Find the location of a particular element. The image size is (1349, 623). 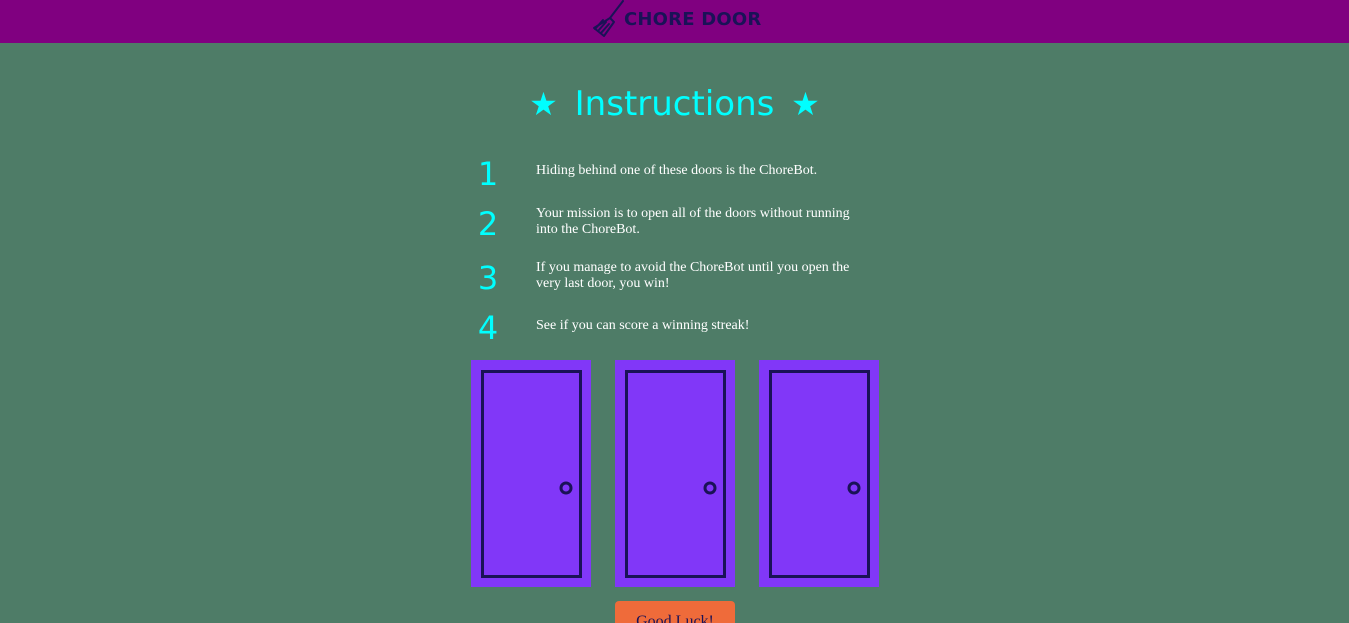

logo: CHORE DOOR is located at coordinates (677, 20).